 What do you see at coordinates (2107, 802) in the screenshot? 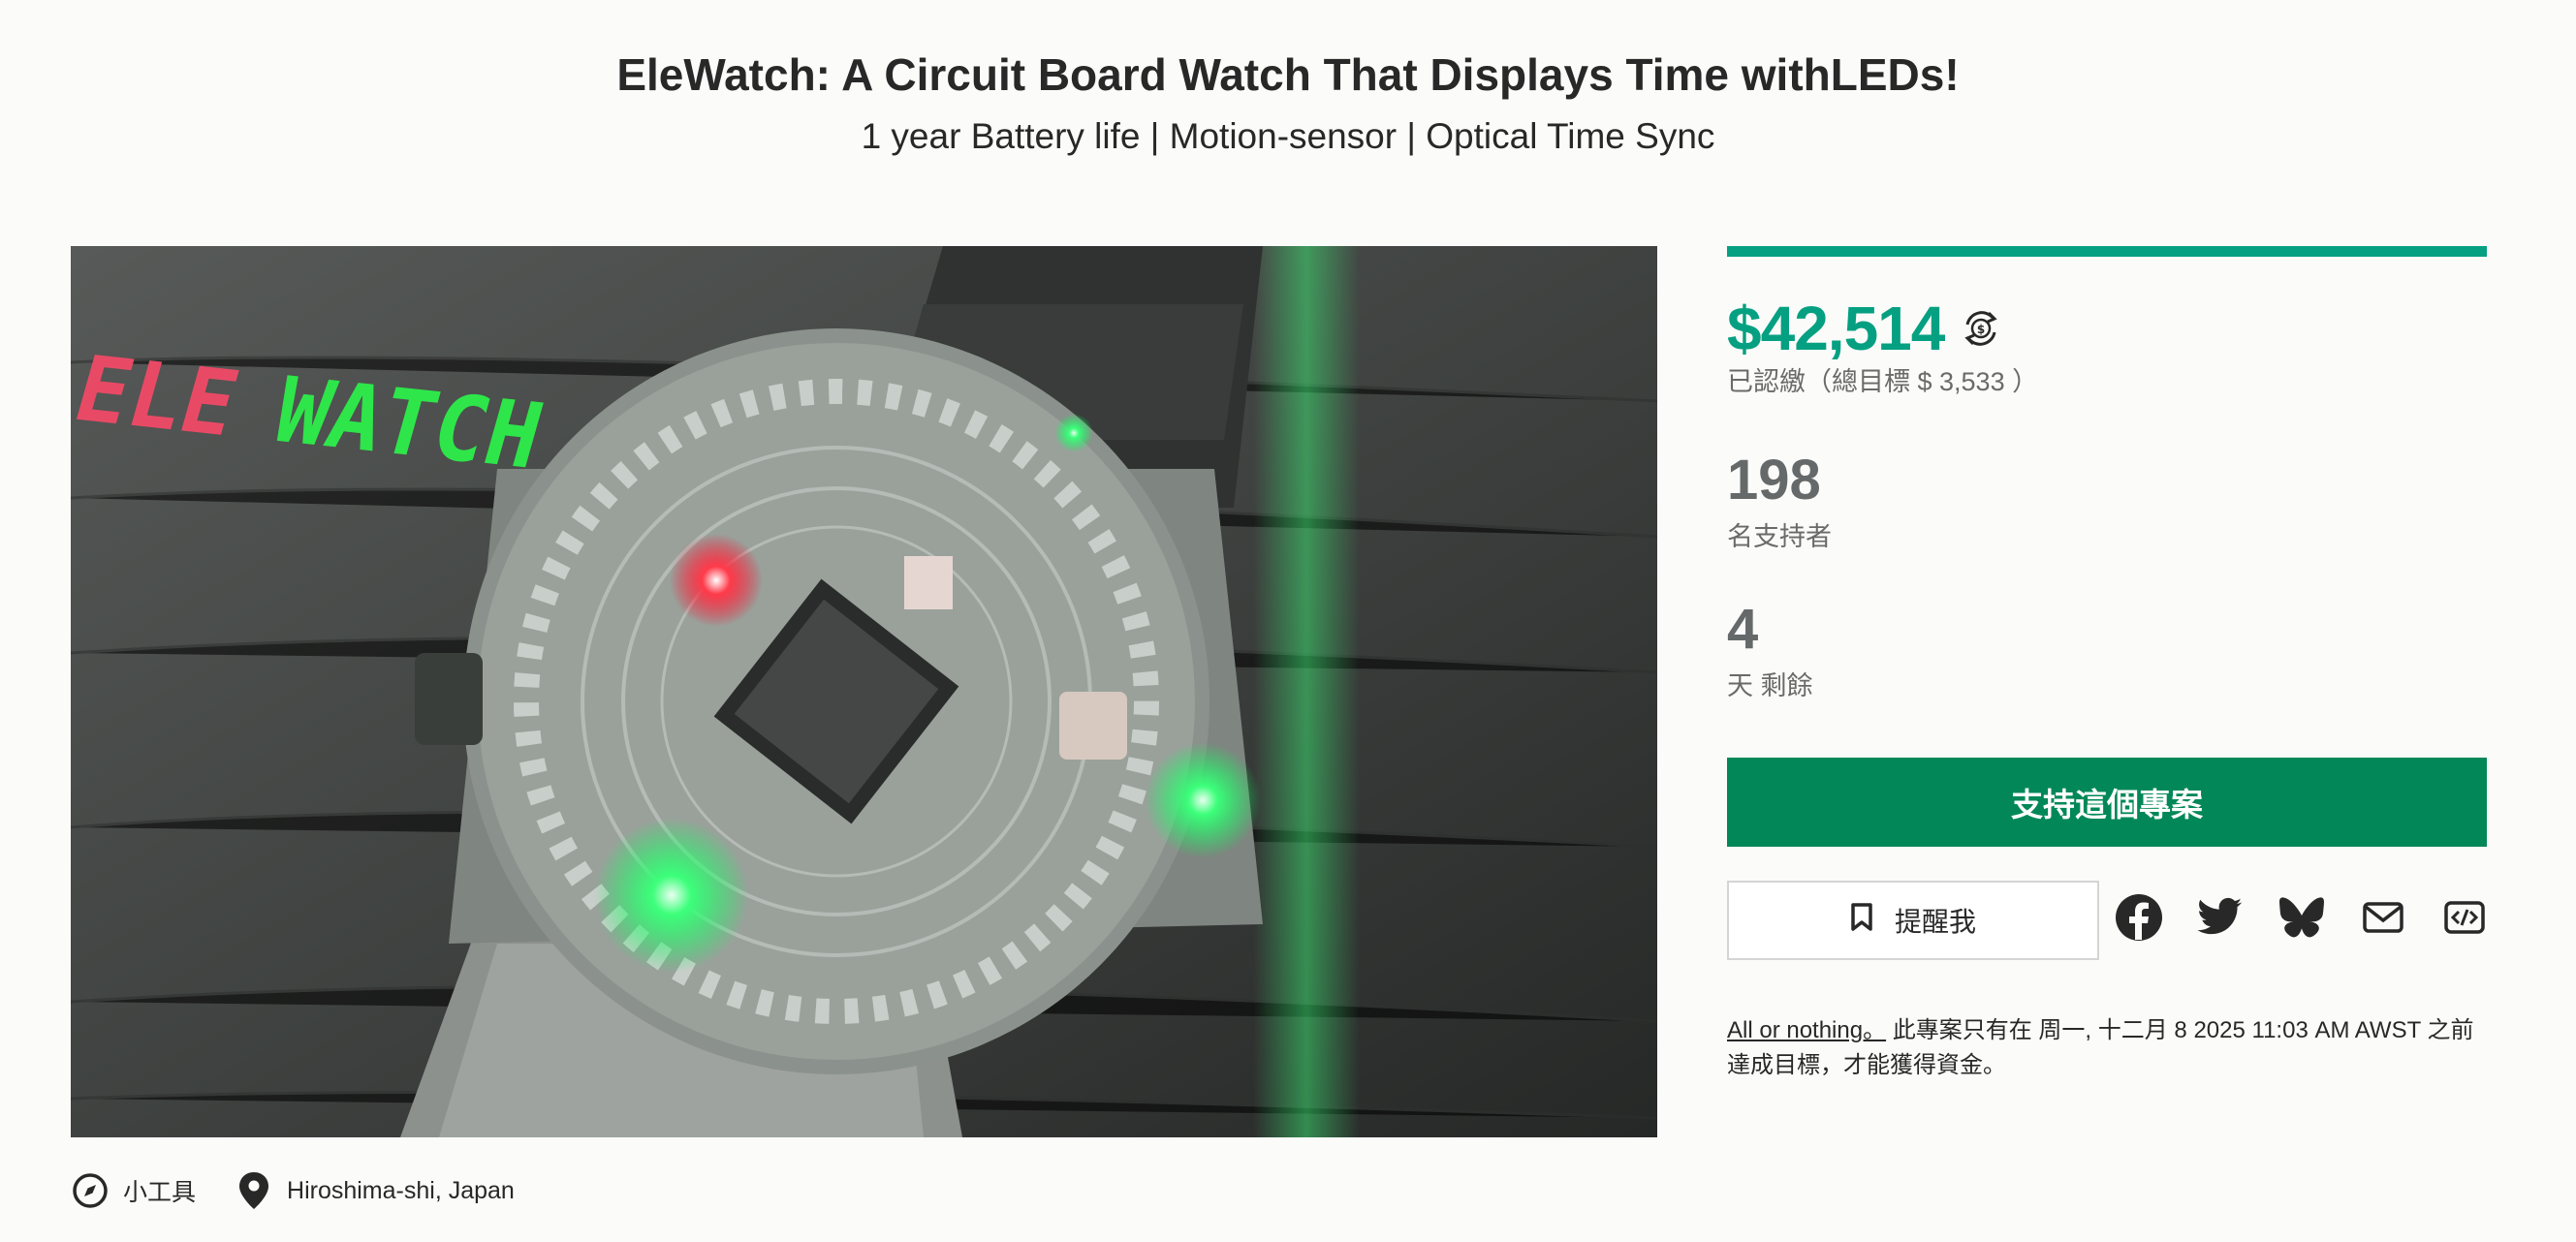
I see `back-project-button: 支持這個專案` at bounding box center [2107, 802].